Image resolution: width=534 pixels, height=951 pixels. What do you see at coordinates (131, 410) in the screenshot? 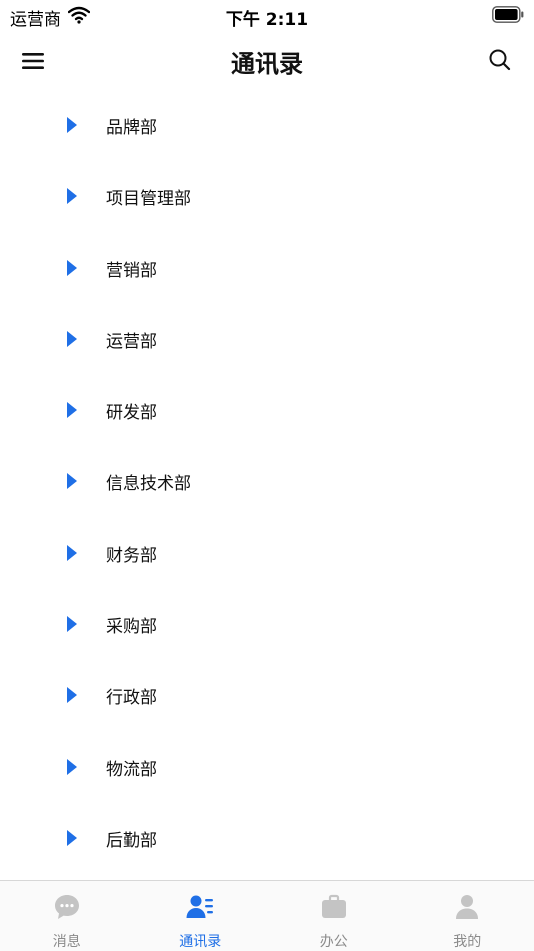
I see `department-label: 研发部` at bounding box center [131, 410].